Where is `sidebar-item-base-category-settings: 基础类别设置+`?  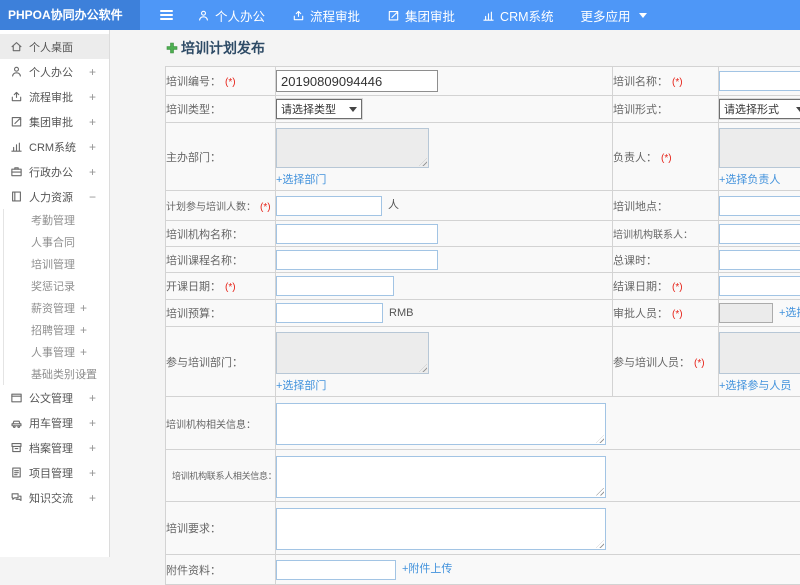
sidebar-item-base-category-settings: 基础类别设置+ is located at coordinates (56, 374).